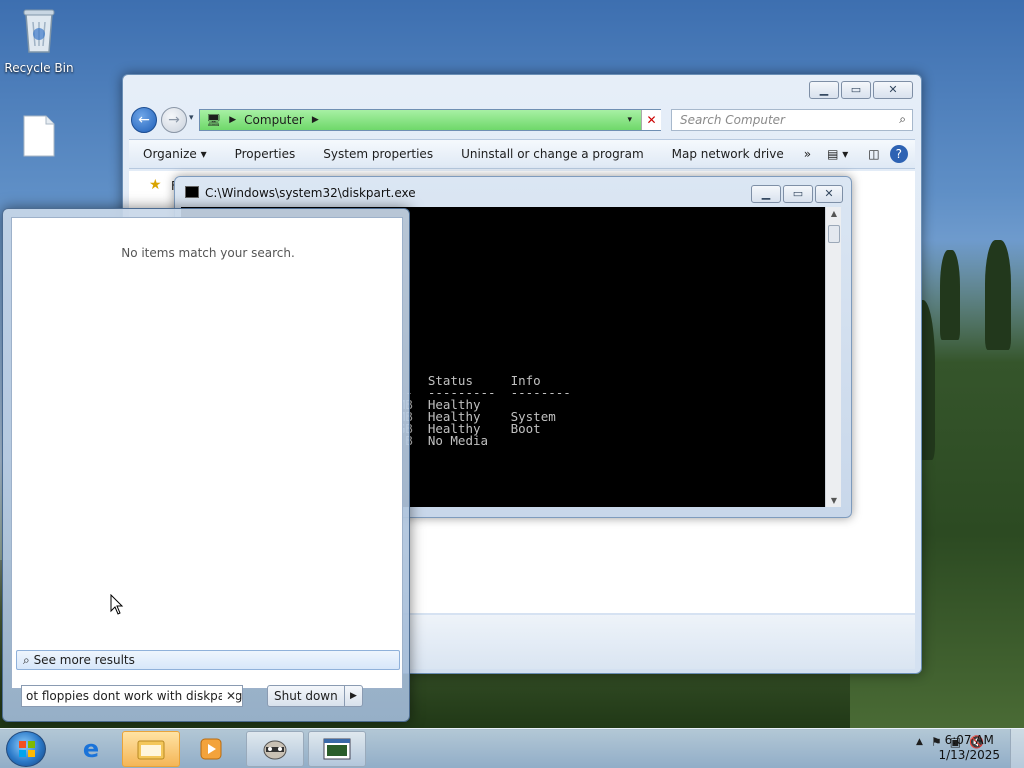 The width and height of the screenshot is (1024, 768). I want to click on computer-icon: 🖥, so click(214, 120).